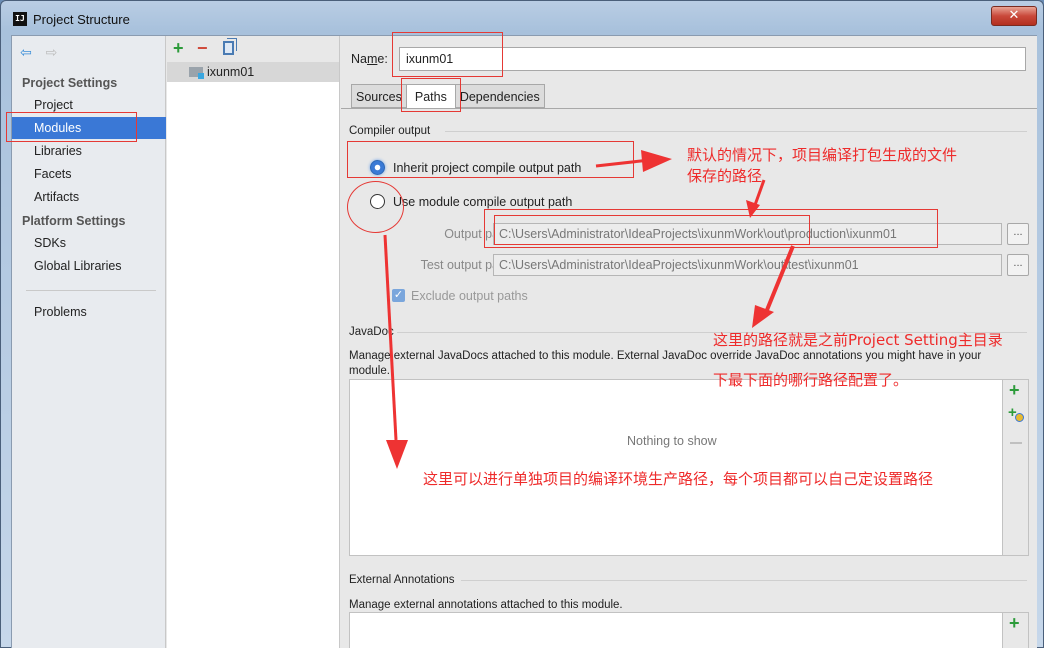  Describe the element at coordinates (678, 479) in the screenshot. I see `annotation-note-module-path: 这里可以进行单独项目的编译环境生产路径，每个项目都可以自己定设置路径` at that location.